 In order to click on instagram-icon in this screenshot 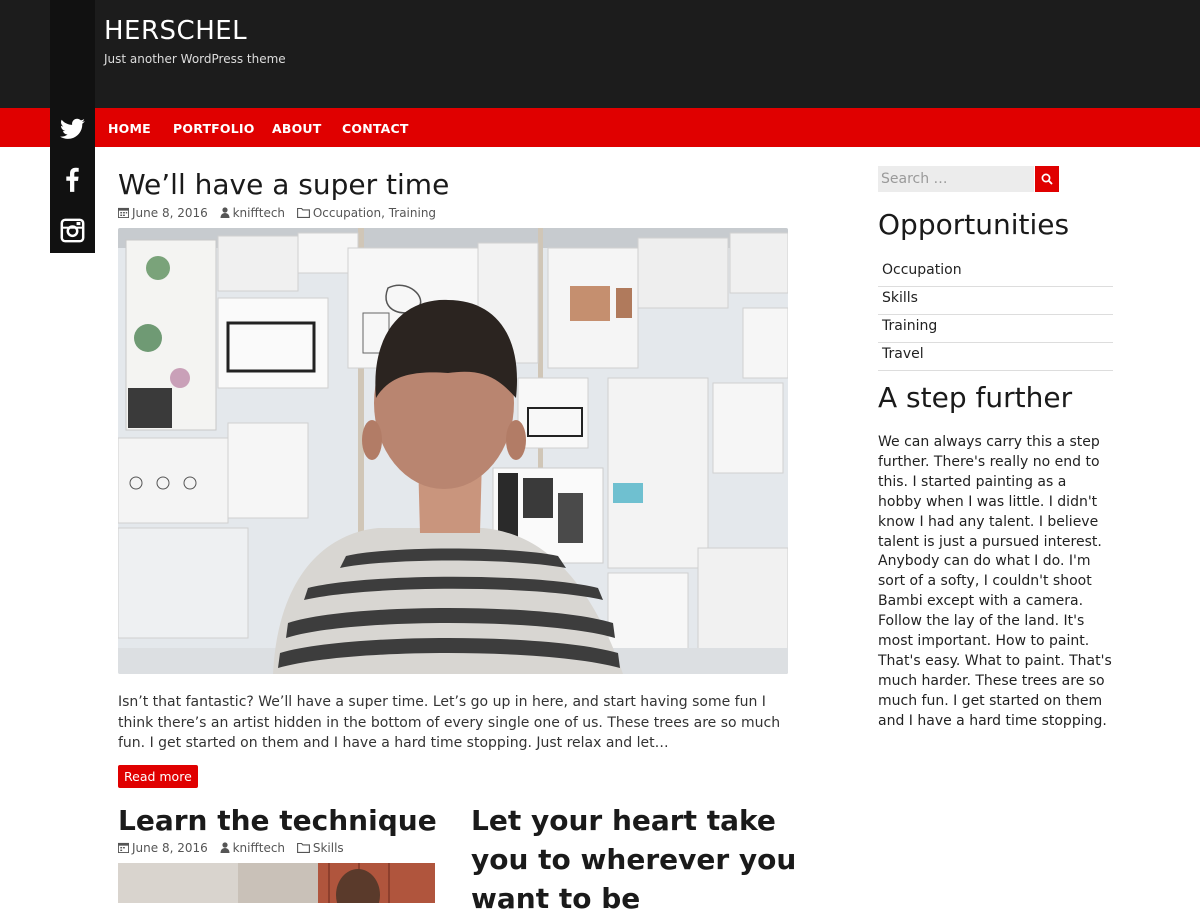, I will do `click(72, 230)`.